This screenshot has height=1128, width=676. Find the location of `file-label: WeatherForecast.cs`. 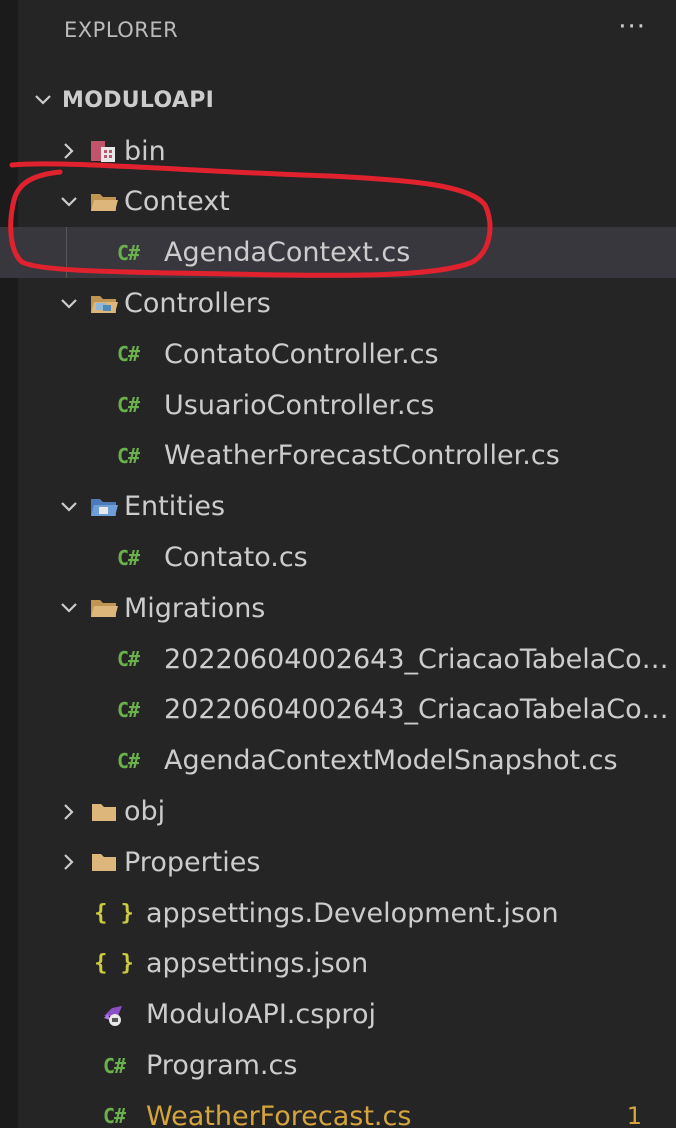

file-label: WeatherForecast.cs is located at coordinates (279, 1114).